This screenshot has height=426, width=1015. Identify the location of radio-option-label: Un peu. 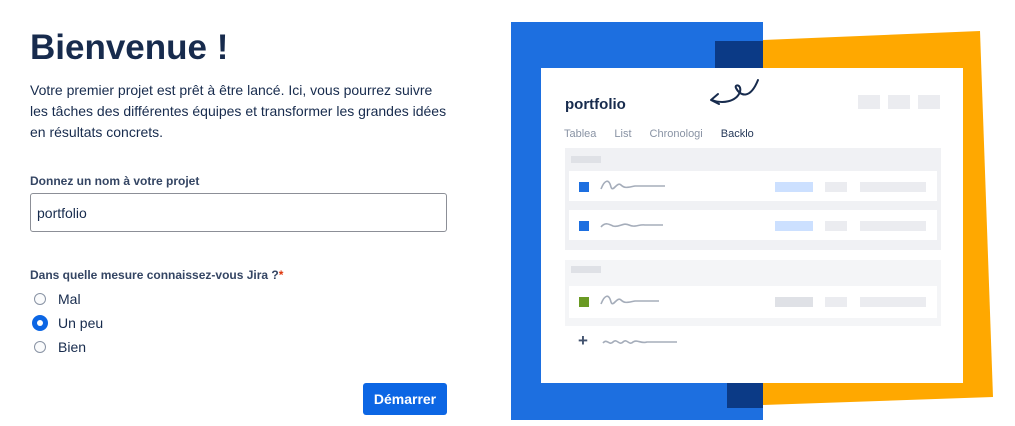
(81, 323).